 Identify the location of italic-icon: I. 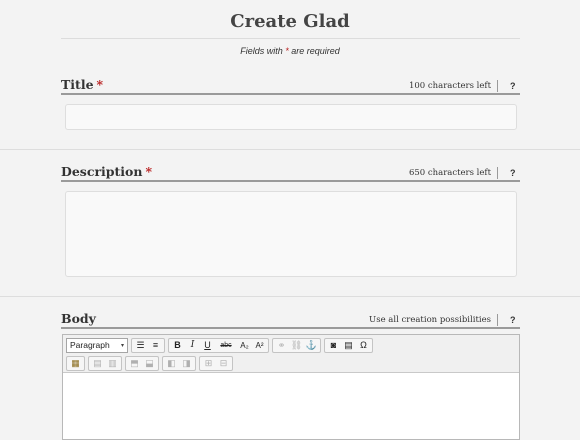
(192, 345).